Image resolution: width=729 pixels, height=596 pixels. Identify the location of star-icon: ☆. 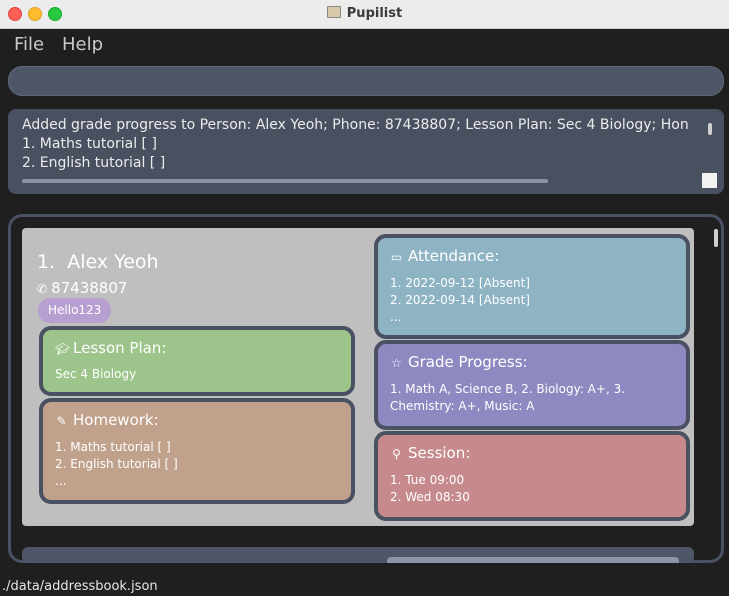
(396, 363).